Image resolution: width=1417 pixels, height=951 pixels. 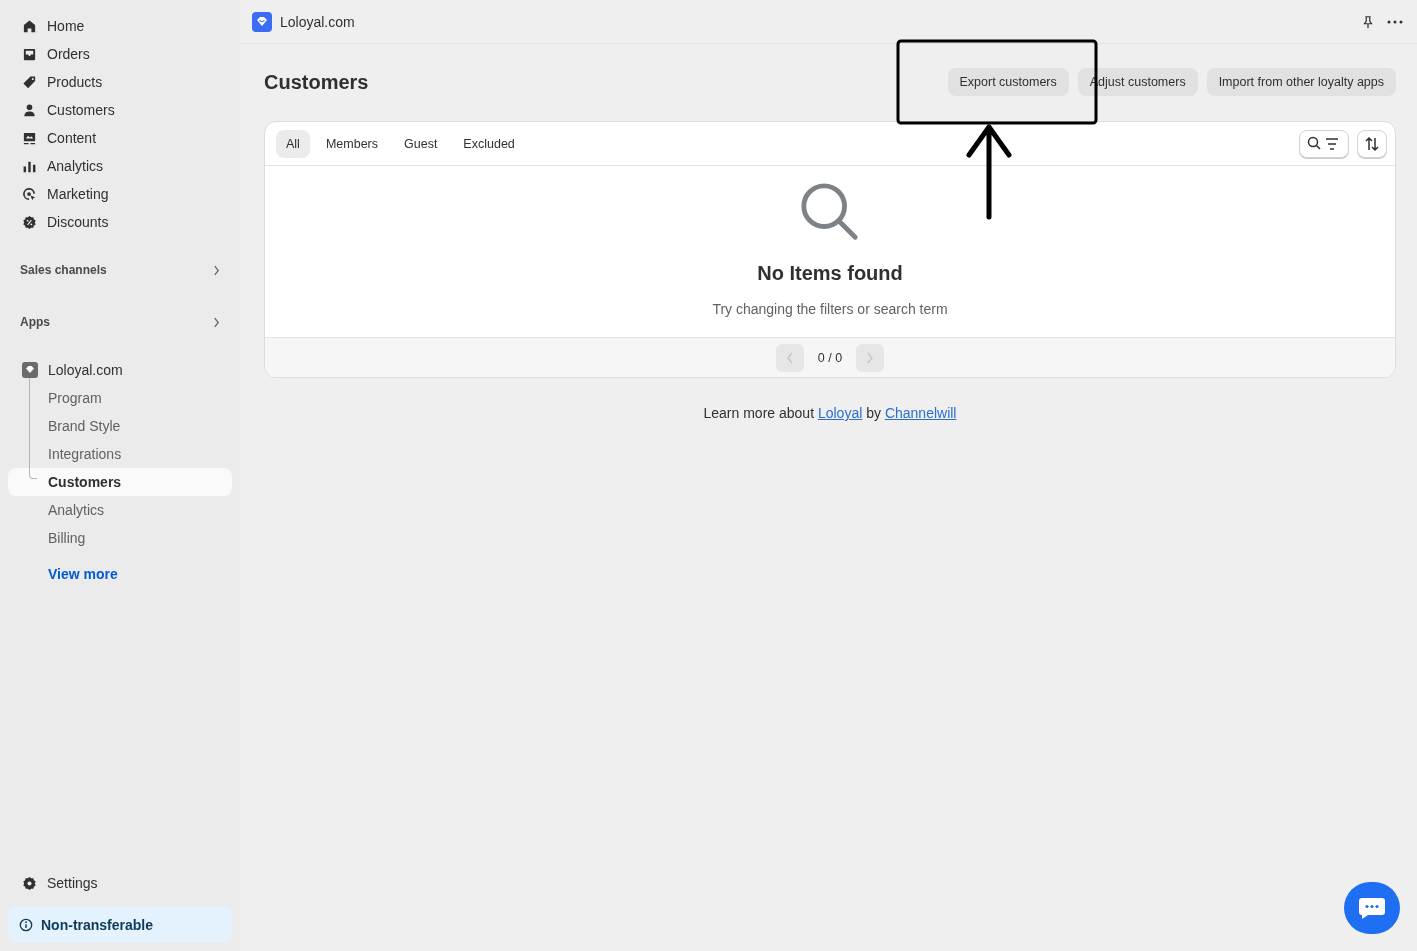 What do you see at coordinates (830, 273) in the screenshot?
I see `empty-state-title: No Items found` at bounding box center [830, 273].